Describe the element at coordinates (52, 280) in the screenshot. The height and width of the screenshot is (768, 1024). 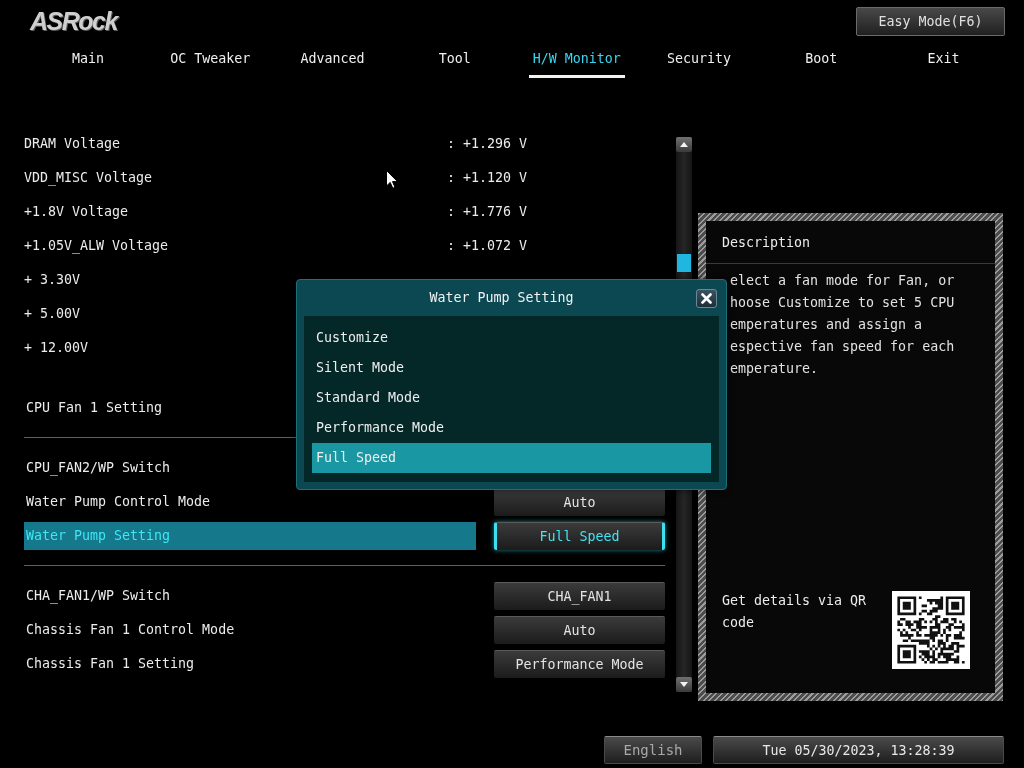
I see `reading-label: + 3.30V` at that location.